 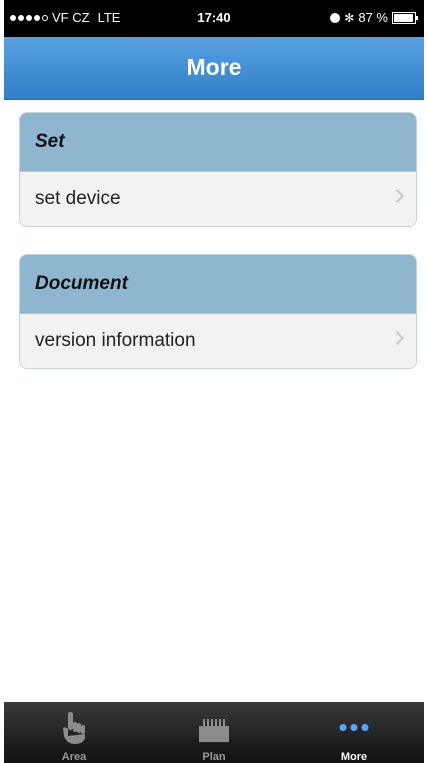 I want to click on hand-icon, so click(x=74, y=728).